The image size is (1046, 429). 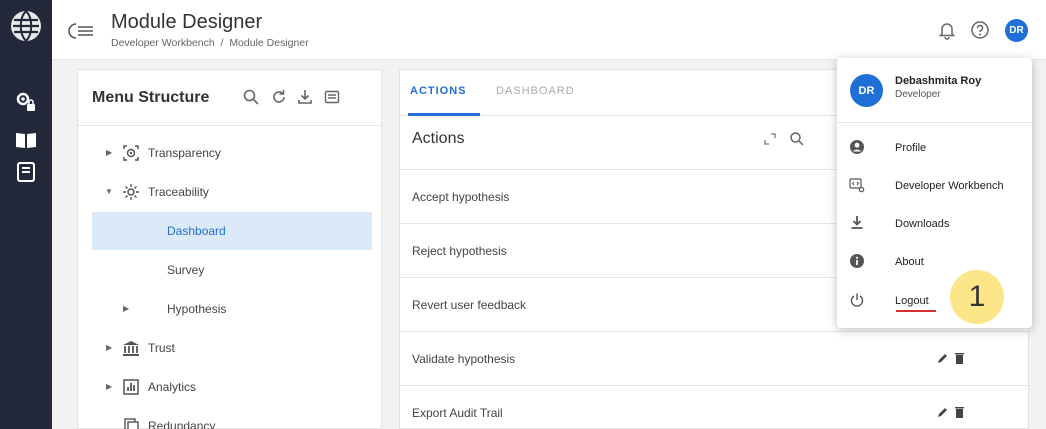 I want to click on menu-collapse-icon, so click(x=81, y=31).